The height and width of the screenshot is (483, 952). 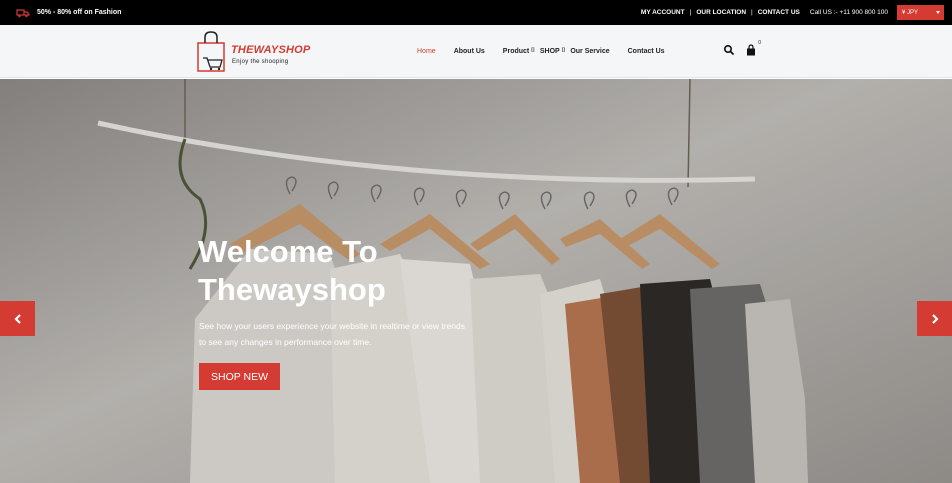 I want to click on logo: THEWAYSHOP Enjoy the shooping, so click(x=253, y=52).